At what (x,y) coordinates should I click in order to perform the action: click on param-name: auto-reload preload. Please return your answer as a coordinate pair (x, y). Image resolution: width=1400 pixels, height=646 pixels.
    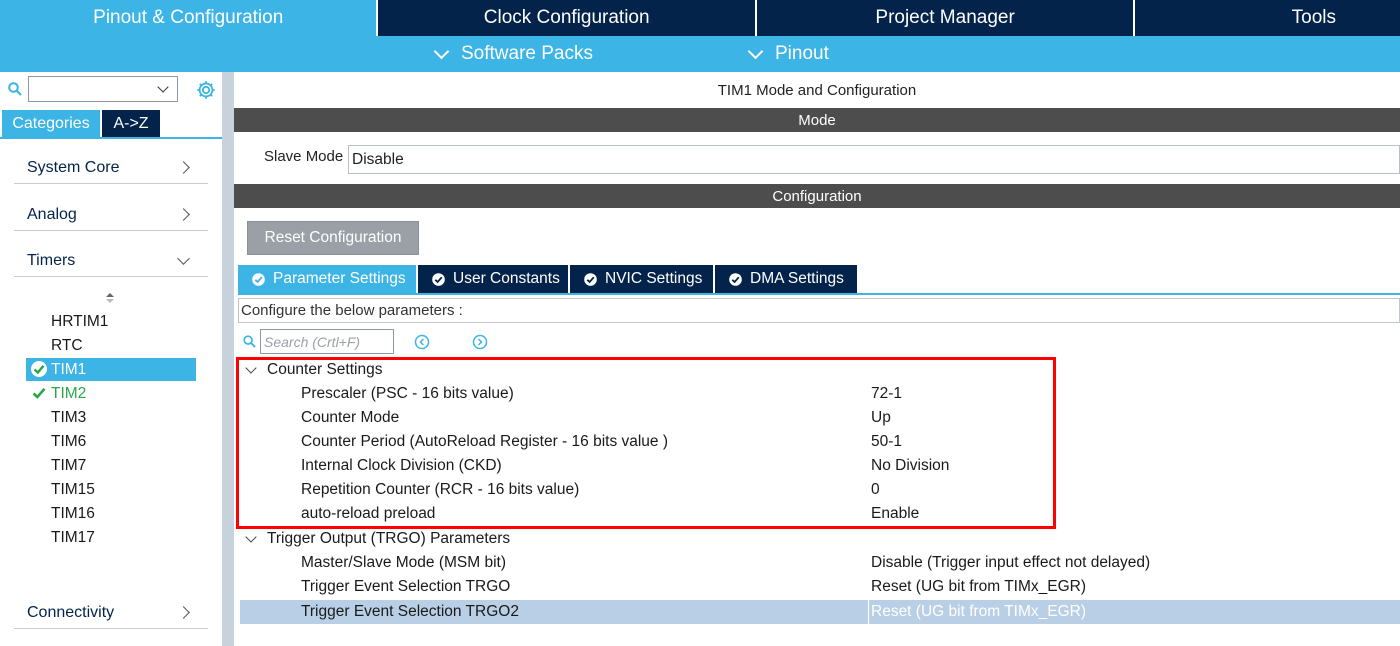
    Looking at the image, I should click on (368, 513).